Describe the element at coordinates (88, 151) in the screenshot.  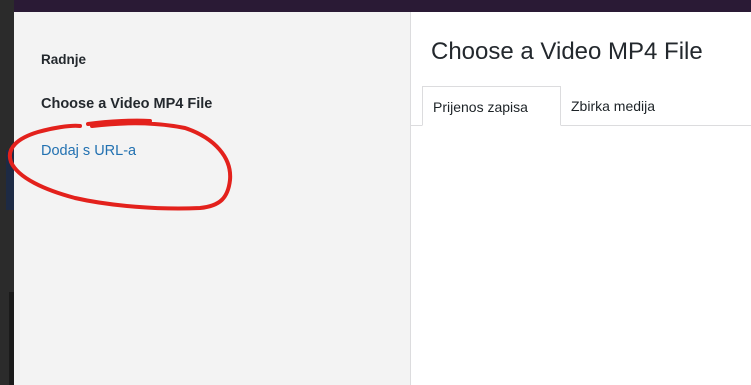
I see `sidebar-link-add-from-url: Dodaj s URL-a` at that location.